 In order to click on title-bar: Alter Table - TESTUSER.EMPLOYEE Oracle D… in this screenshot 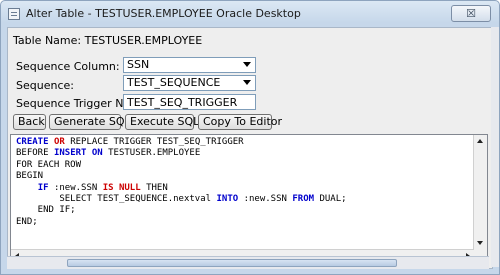, I will do `click(250, 14)`.